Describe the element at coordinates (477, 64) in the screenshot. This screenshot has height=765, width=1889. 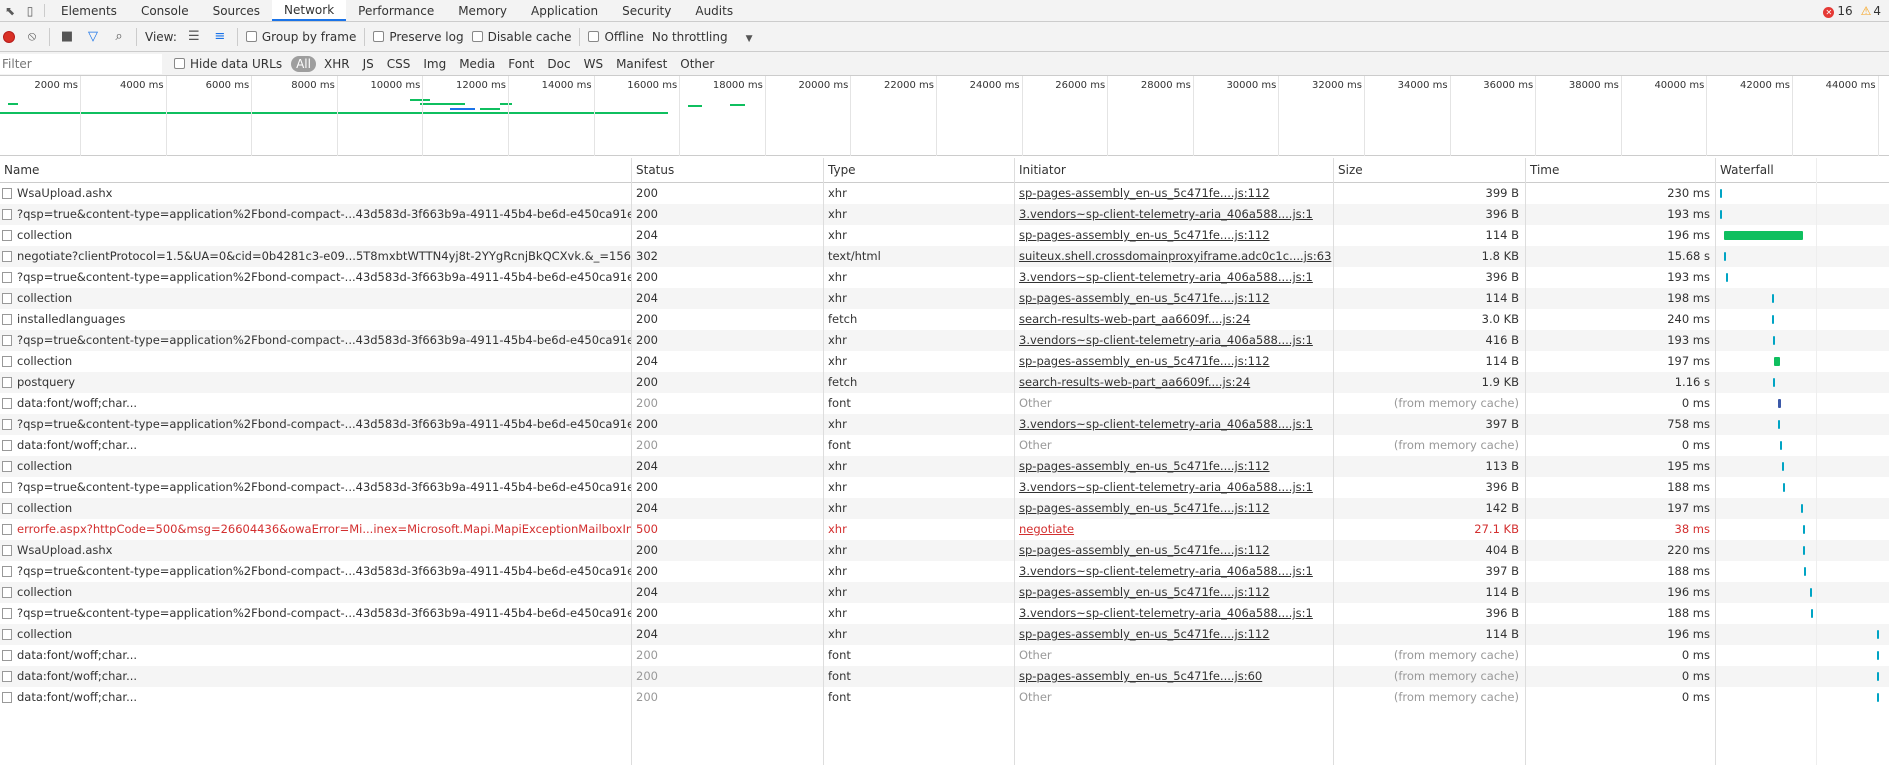
I see `filter-type-media: Media` at that location.